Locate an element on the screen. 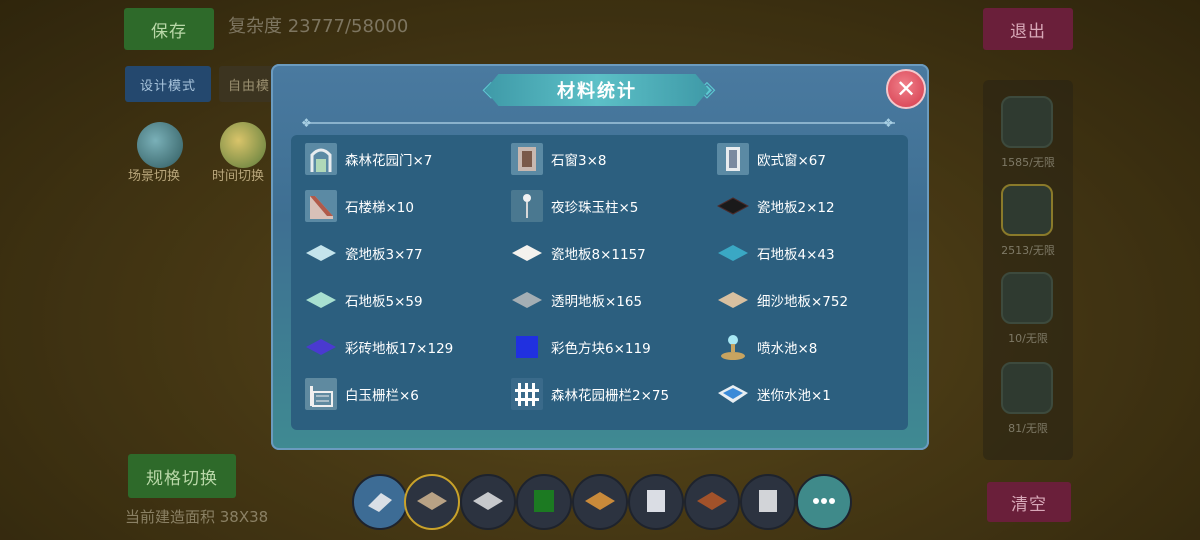 The height and width of the screenshot is (540, 1200). material-item: 森林花园栅栏2×75 is located at coordinates (611, 394).